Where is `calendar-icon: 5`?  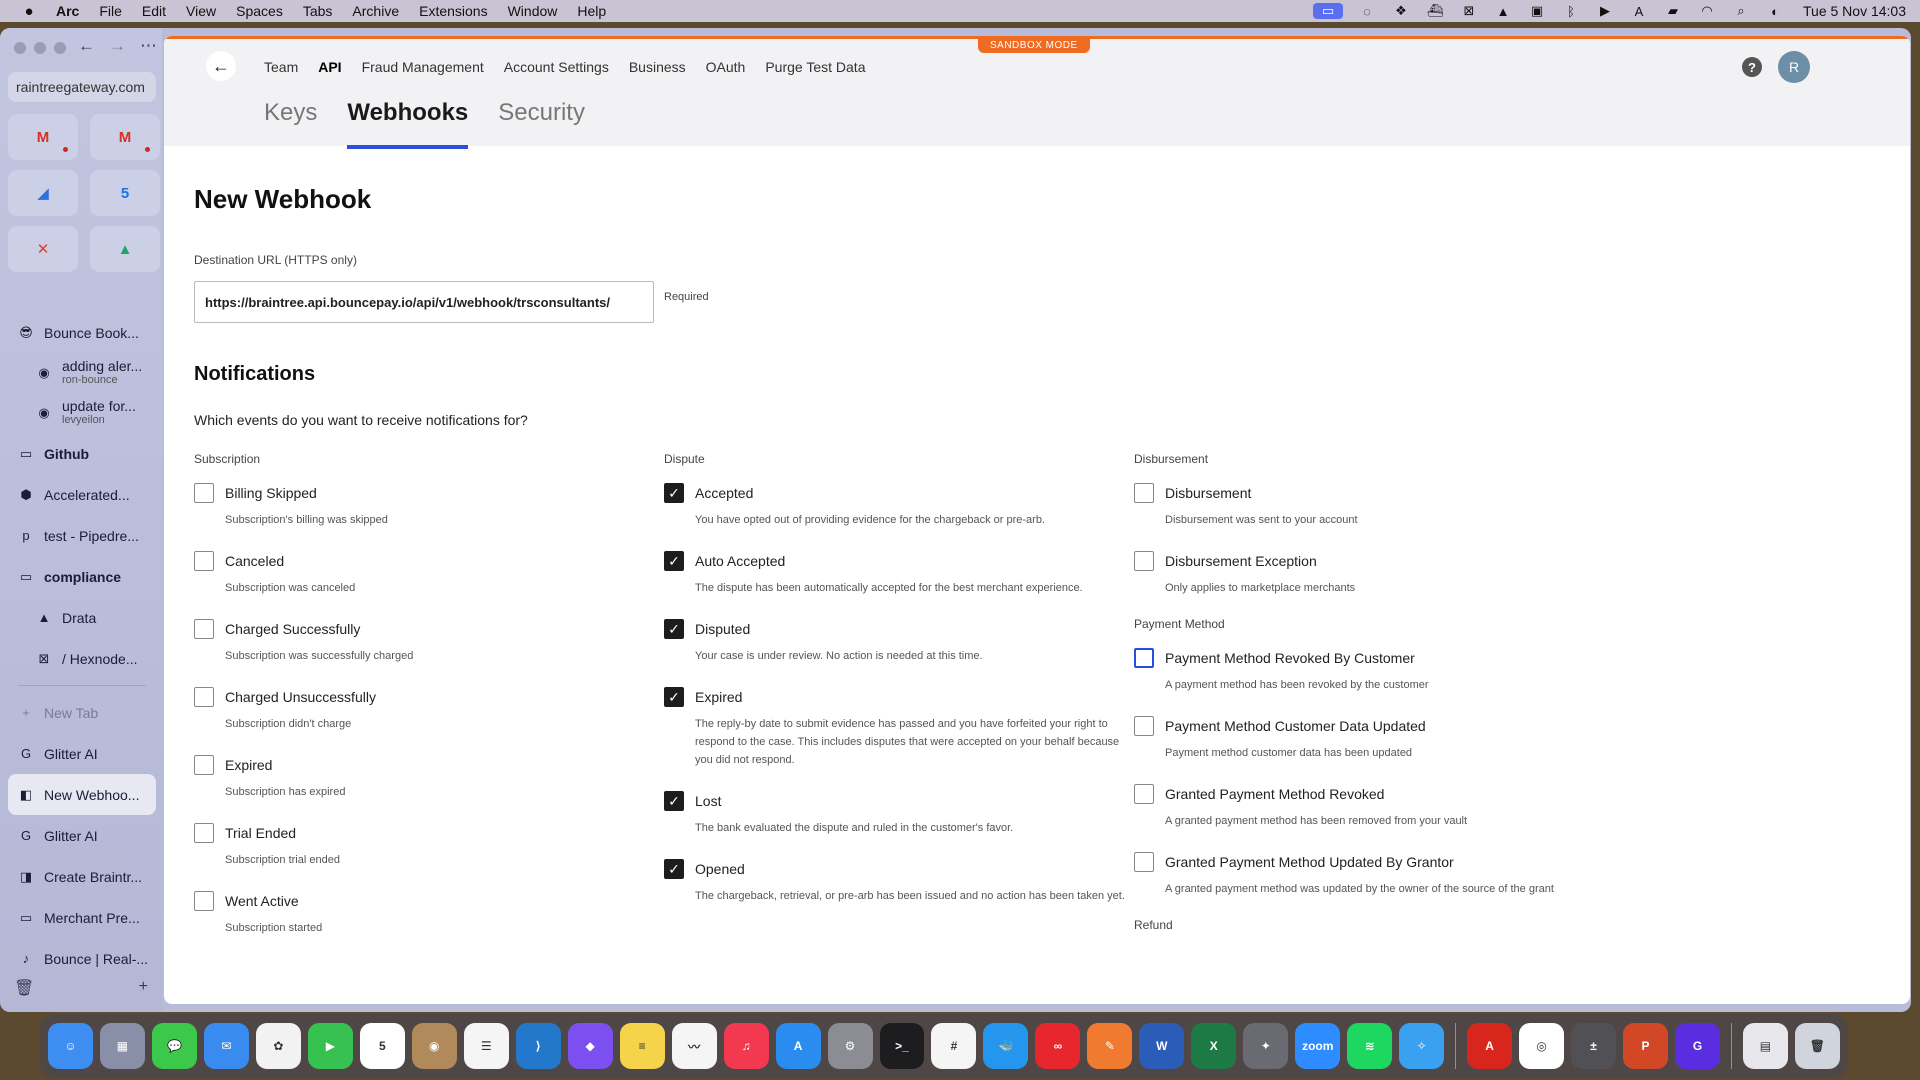 calendar-icon: 5 is located at coordinates (382, 1046).